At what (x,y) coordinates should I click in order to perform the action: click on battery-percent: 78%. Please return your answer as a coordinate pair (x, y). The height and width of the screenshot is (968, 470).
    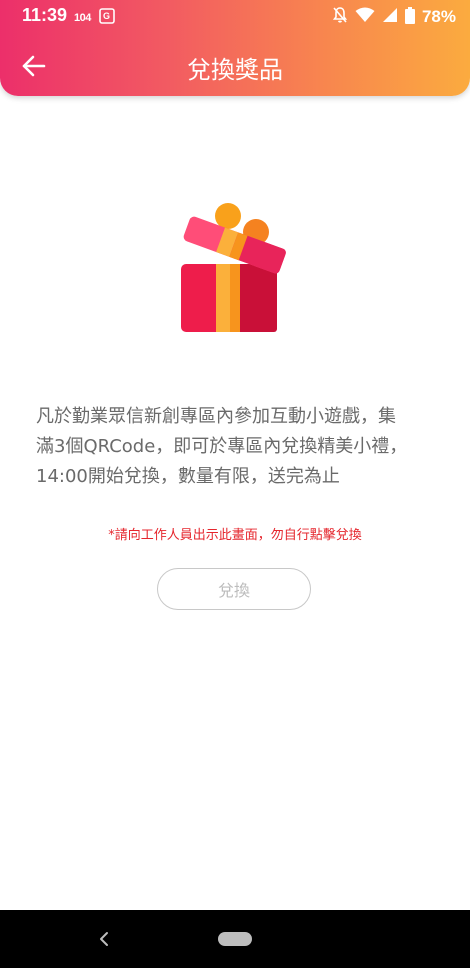
    Looking at the image, I should click on (438, 16).